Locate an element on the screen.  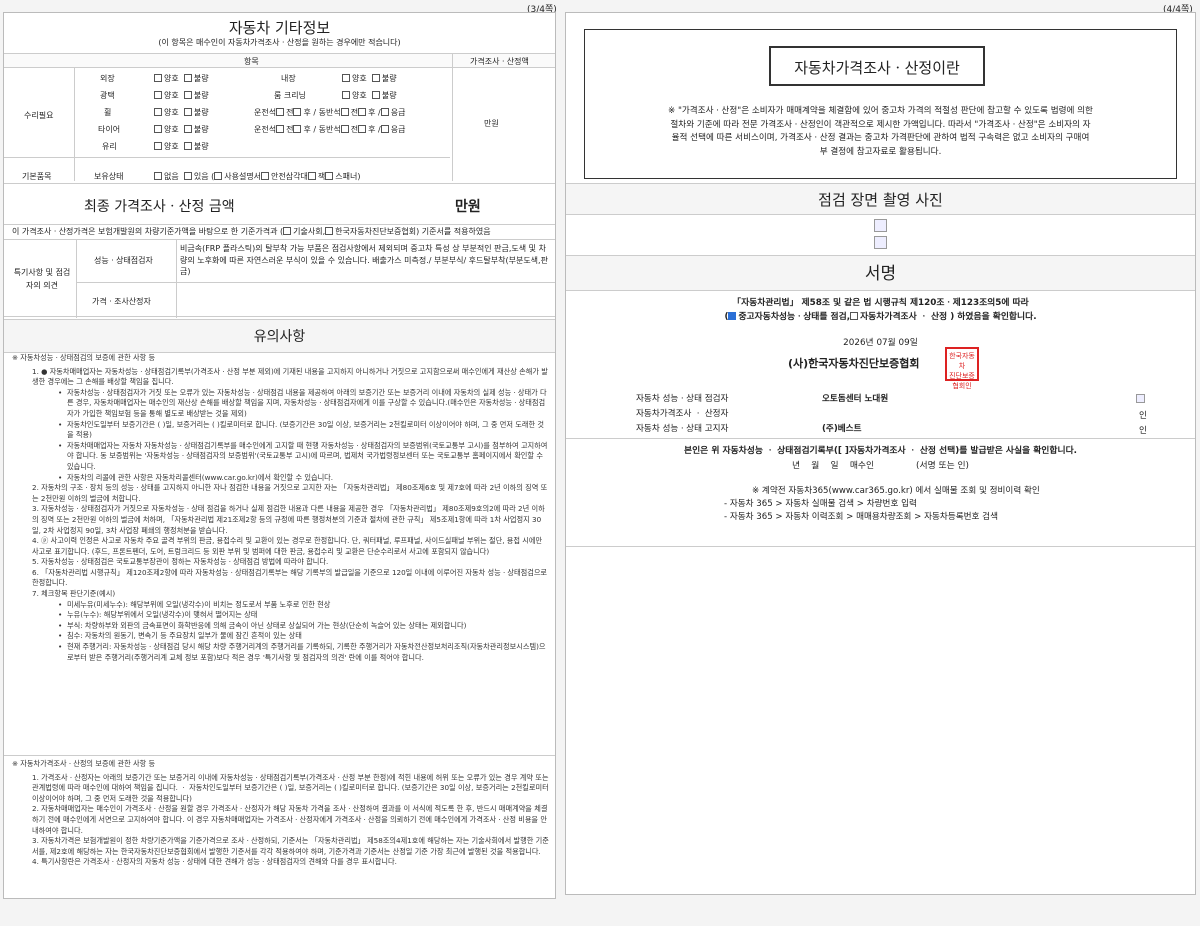
special-label: 특기사항 및 점검자의 의견 is located at coordinates (42, 279).